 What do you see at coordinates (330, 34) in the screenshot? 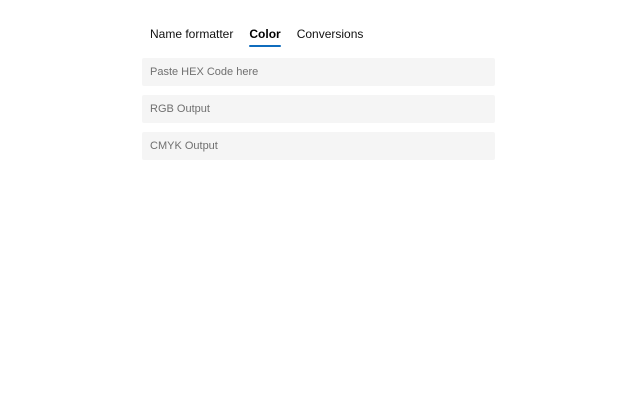
I see `tab-conversions: Conversions` at bounding box center [330, 34].